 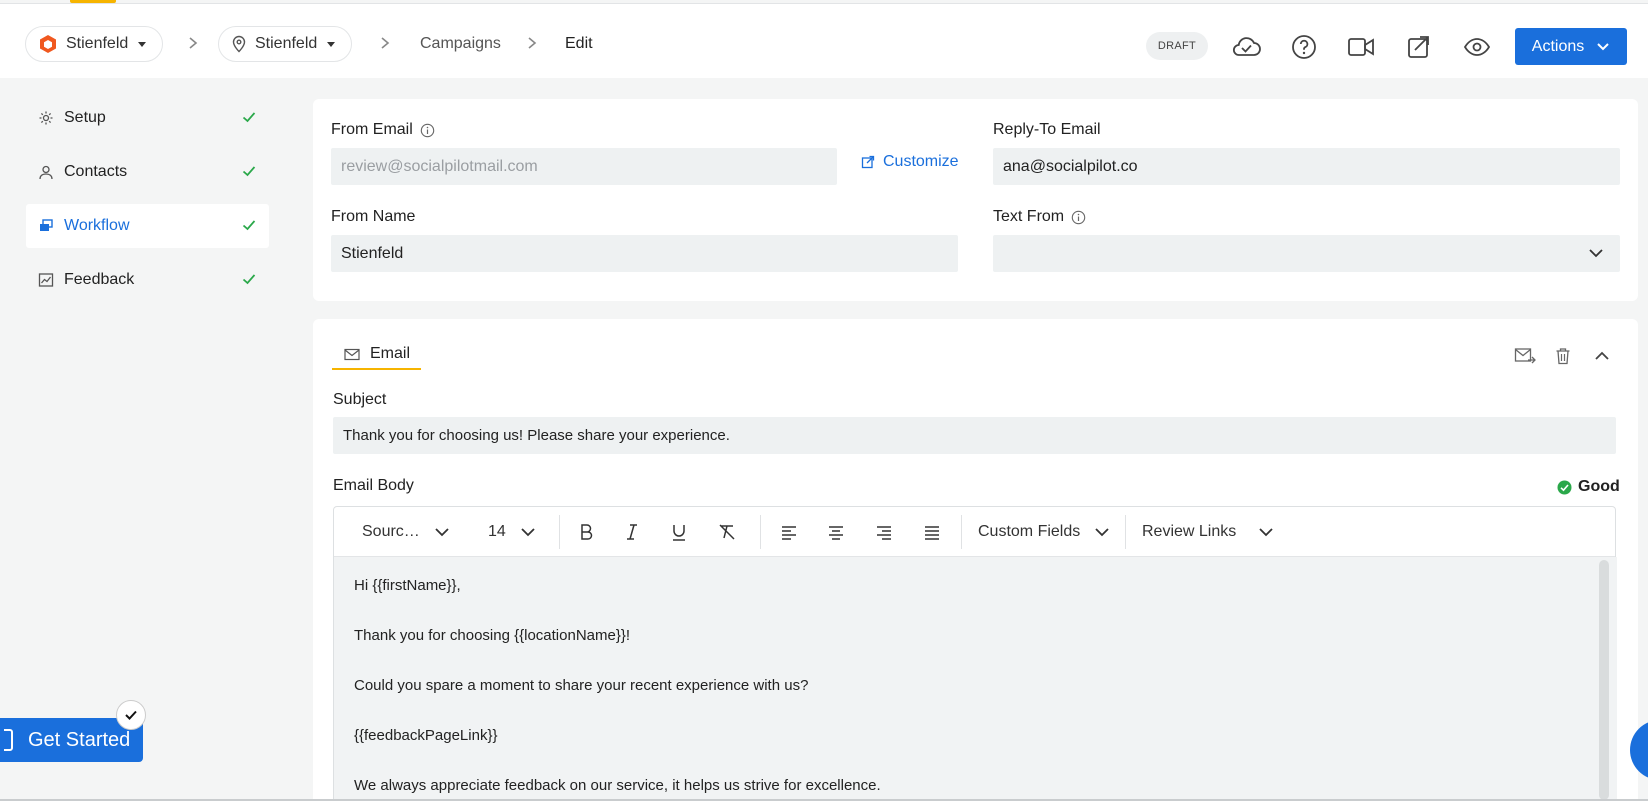 What do you see at coordinates (360, 399) in the screenshot?
I see `subject-label: Subject` at bounding box center [360, 399].